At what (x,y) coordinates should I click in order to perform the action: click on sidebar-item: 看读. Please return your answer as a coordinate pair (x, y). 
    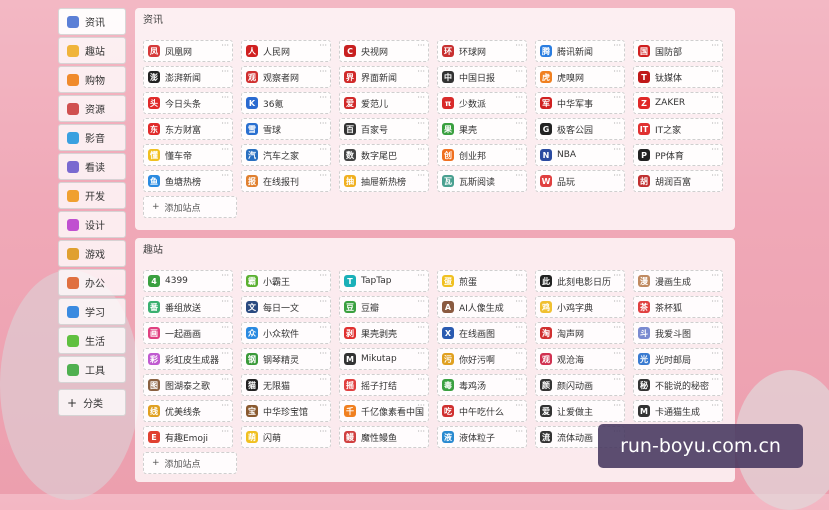
    Looking at the image, I should click on (92, 166).